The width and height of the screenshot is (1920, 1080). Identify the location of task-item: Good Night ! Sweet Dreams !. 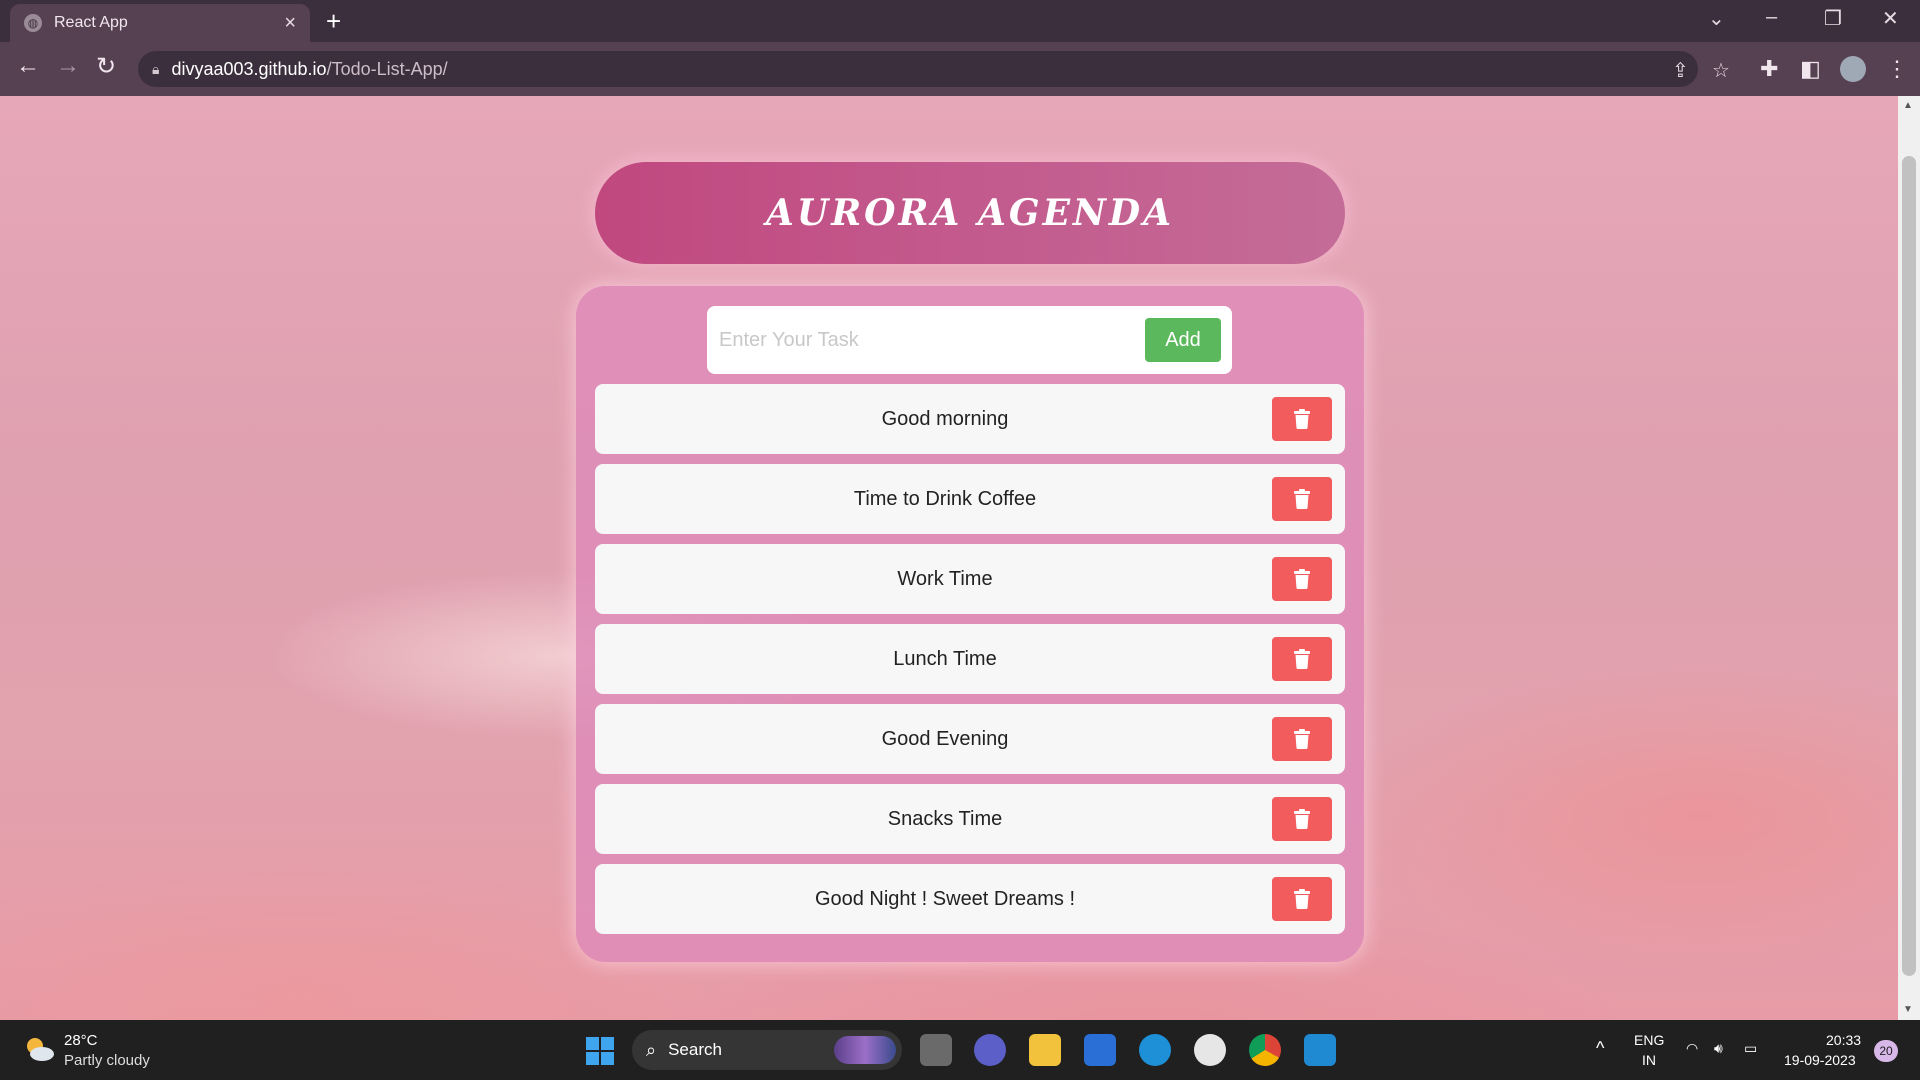
(970, 899).